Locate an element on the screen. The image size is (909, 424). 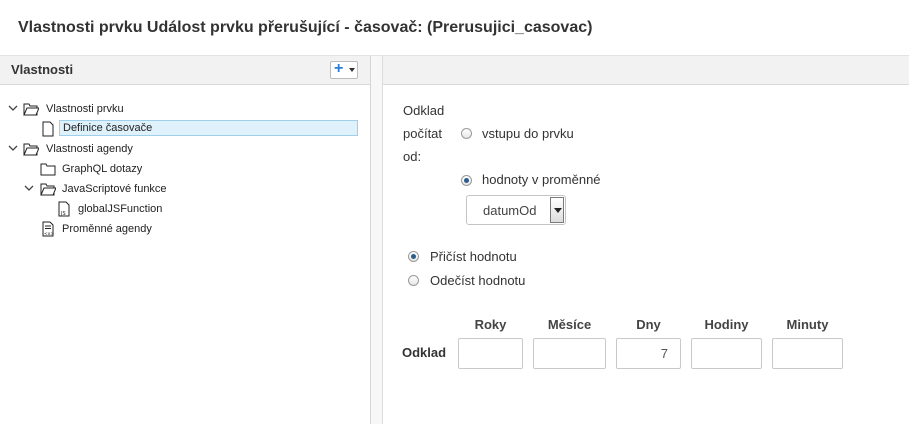
column-header-months: Měsíce is located at coordinates (569, 324).